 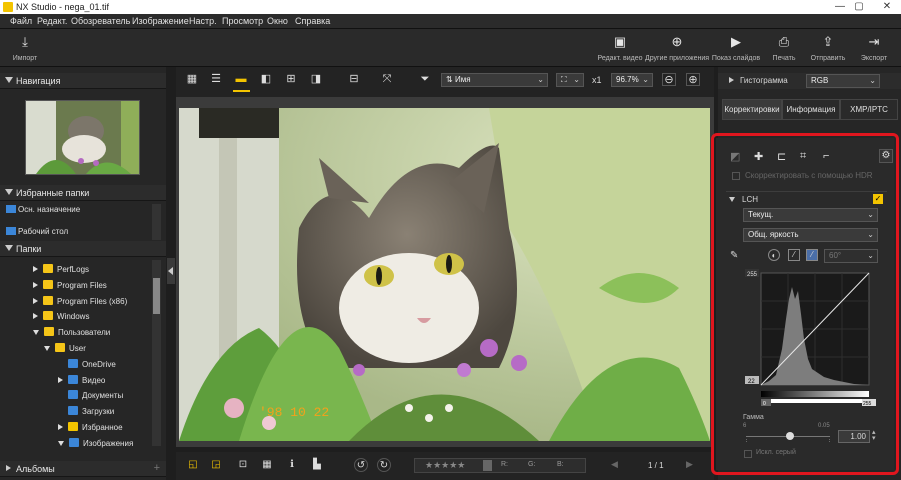 I want to click on folder-item: Изображения, so click(x=95, y=445).